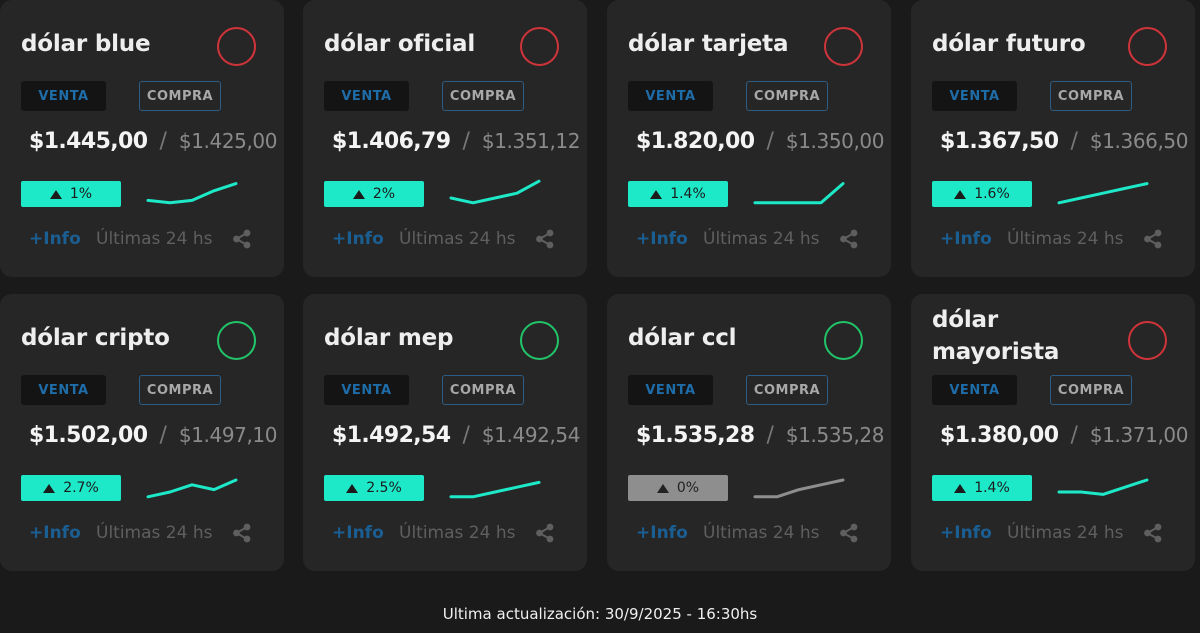 Image resolution: width=1200 pixels, height=633 pixels. Describe the element at coordinates (996, 336) in the screenshot. I see `card-title: dólar mayorista` at that location.